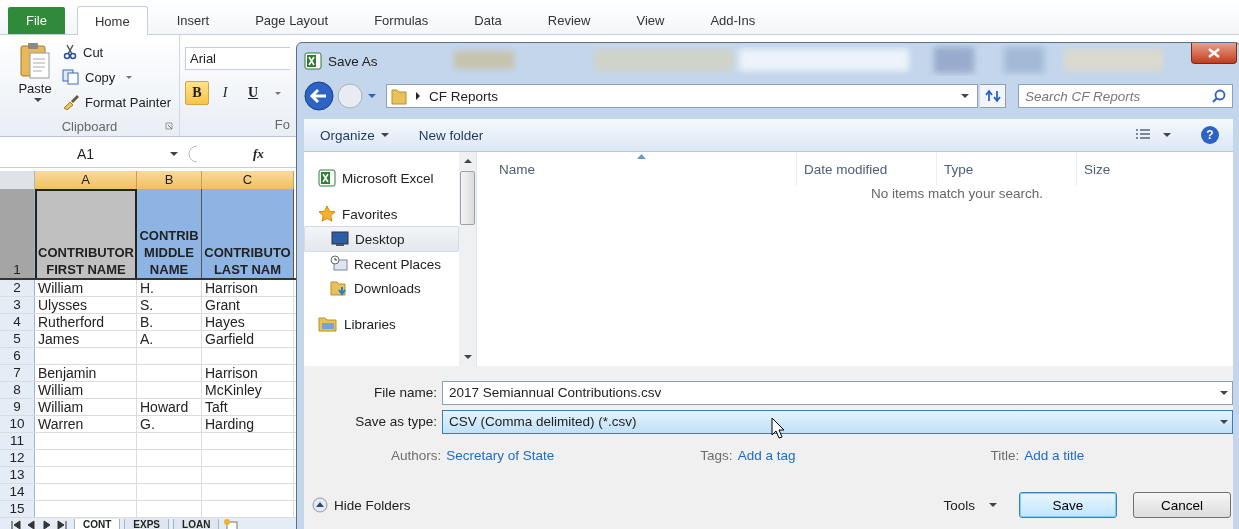  I want to click on ribbon-tab: Review, so click(569, 20).